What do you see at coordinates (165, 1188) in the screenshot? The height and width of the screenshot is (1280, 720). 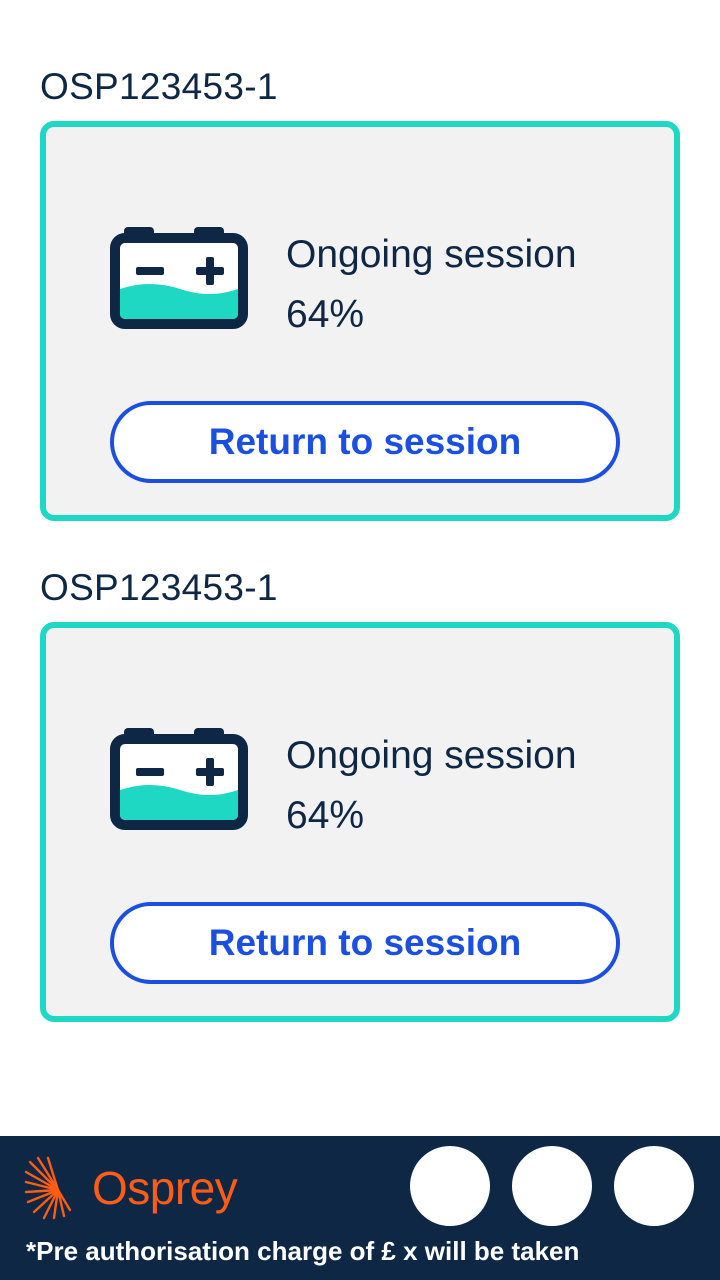 I see `brand-name: Osprey` at bounding box center [165, 1188].